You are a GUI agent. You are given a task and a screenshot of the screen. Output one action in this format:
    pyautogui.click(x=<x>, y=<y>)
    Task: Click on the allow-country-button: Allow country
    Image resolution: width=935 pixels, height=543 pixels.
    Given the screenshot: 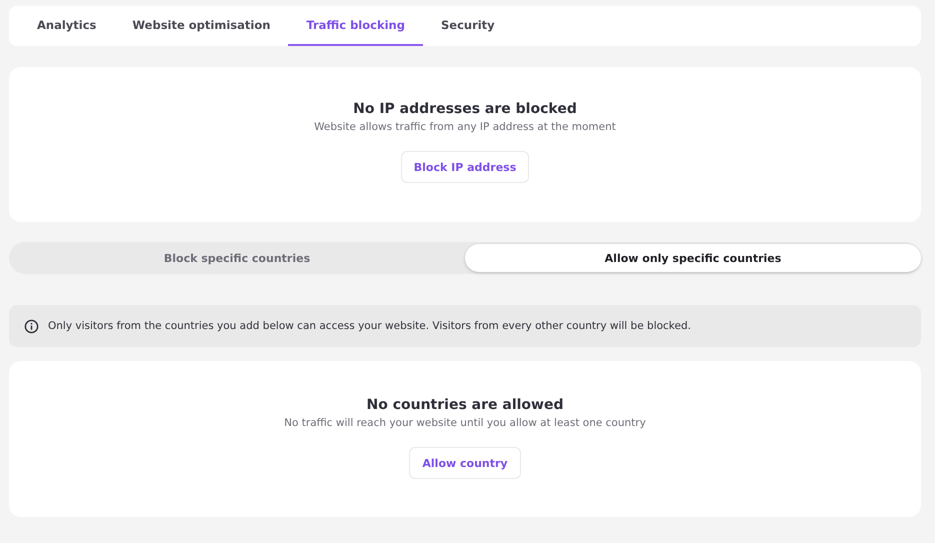 What is the action you would take?
    pyautogui.click(x=465, y=463)
    